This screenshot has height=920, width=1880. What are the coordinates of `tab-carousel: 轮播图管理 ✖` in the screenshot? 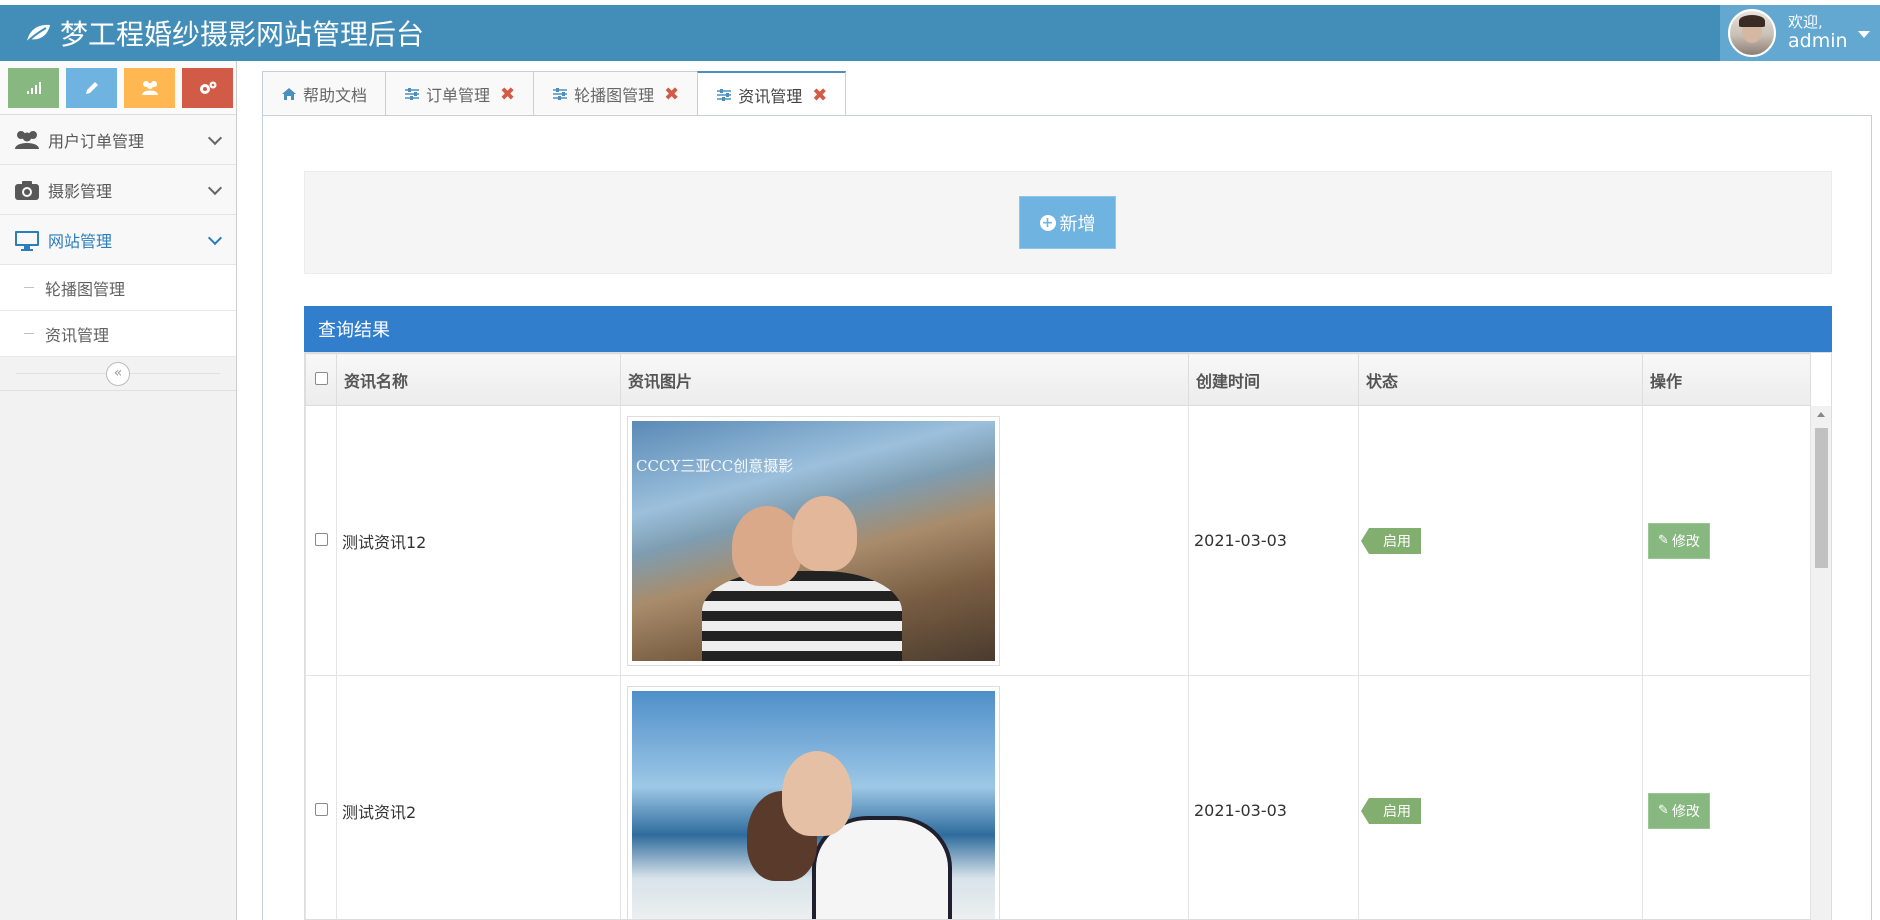 It's located at (616, 93).